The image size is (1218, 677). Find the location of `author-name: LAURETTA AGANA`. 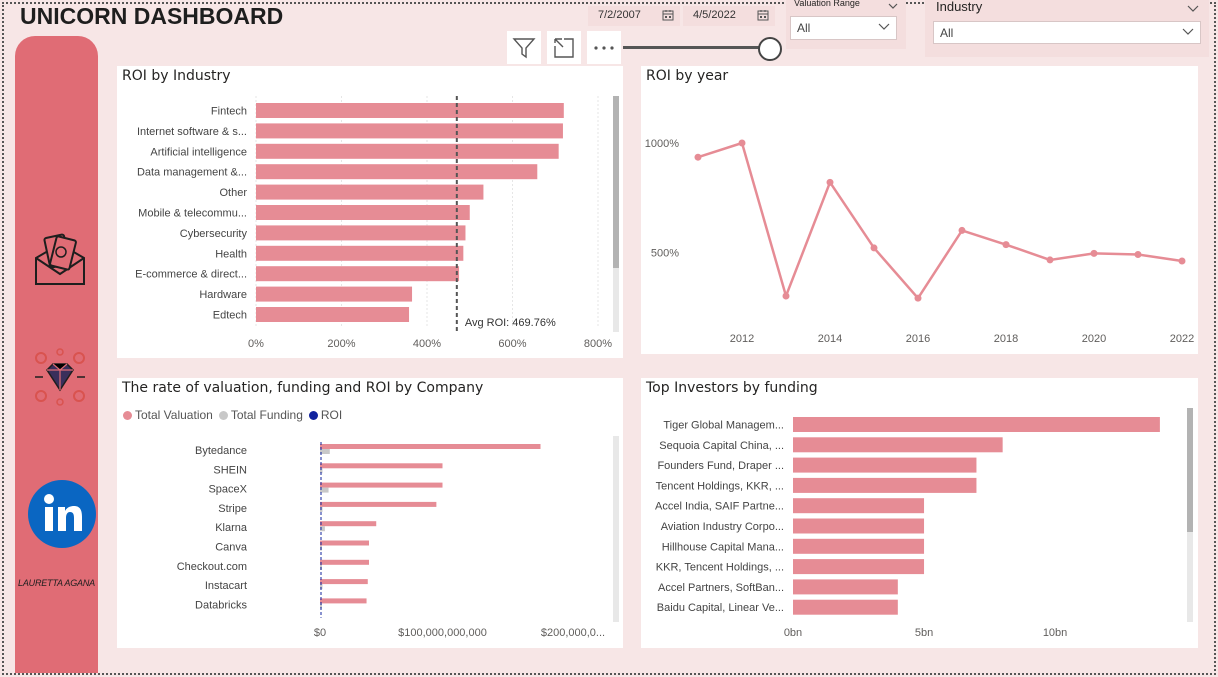

author-name: LAURETTA AGANA is located at coordinates (56, 583).